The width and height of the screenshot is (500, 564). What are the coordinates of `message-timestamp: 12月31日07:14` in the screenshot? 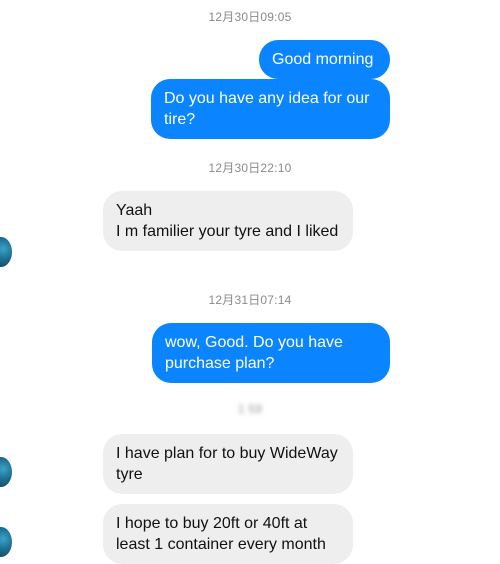 It's located at (250, 300).